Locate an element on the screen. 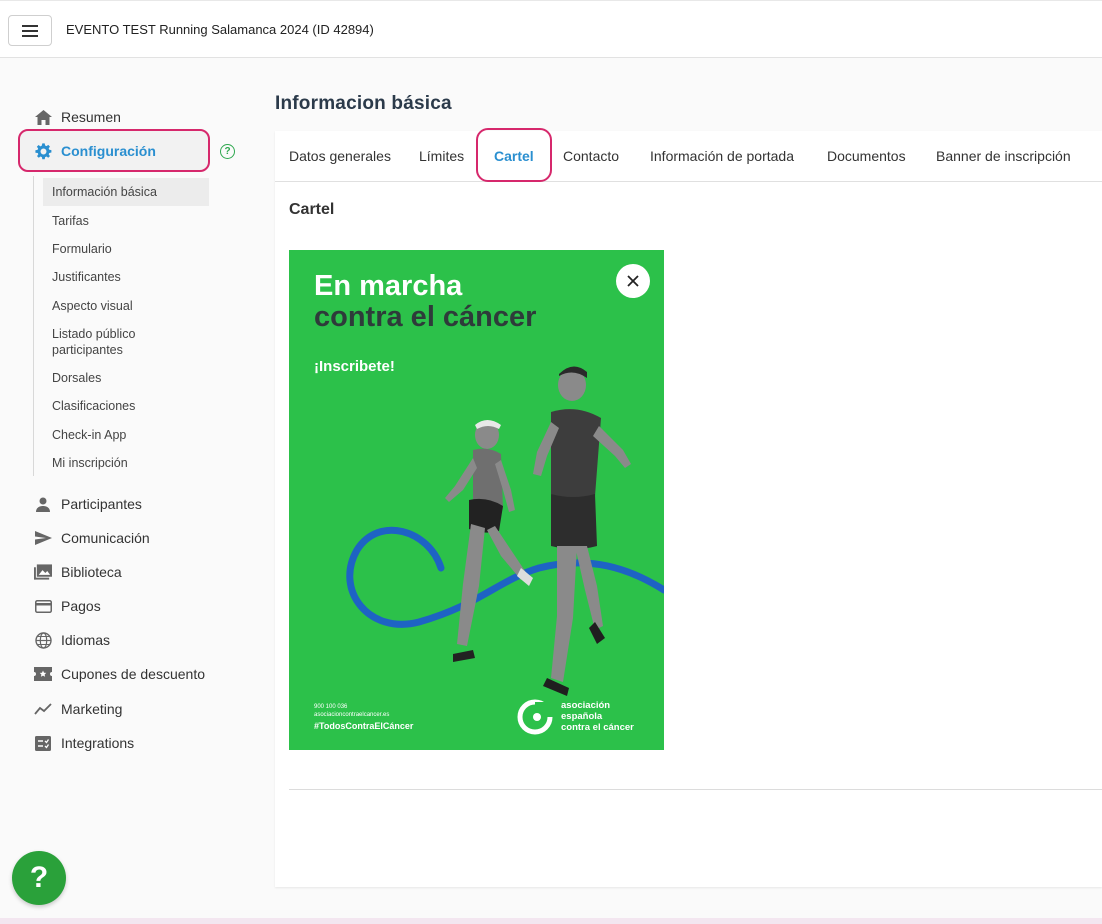  sidebar-item-resumen: Resumen is located at coordinates (77, 117).